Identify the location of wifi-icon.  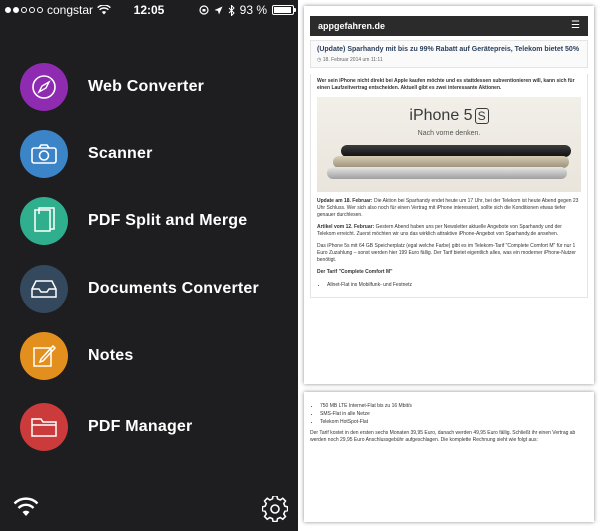
(26, 507).